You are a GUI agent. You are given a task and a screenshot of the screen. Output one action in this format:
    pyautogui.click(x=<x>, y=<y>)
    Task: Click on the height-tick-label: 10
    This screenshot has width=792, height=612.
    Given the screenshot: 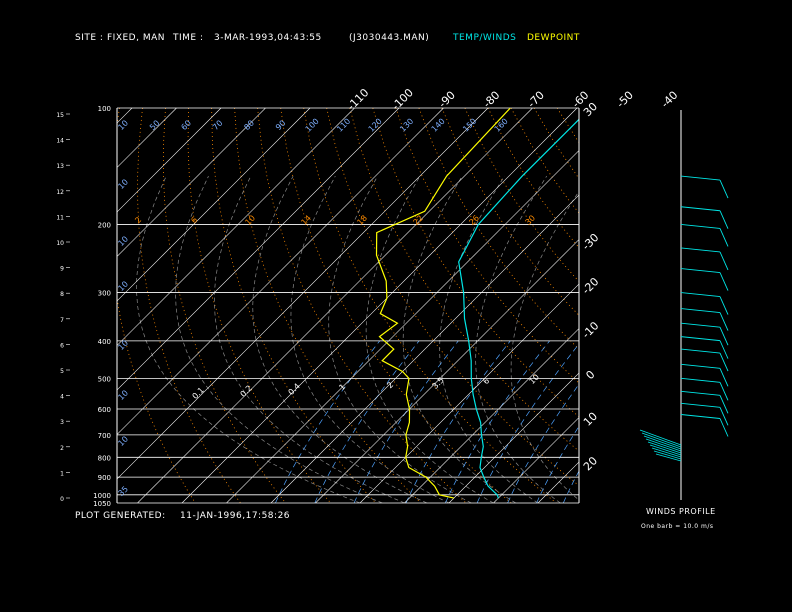 What is the action you would take?
    pyautogui.click(x=60, y=243)
    